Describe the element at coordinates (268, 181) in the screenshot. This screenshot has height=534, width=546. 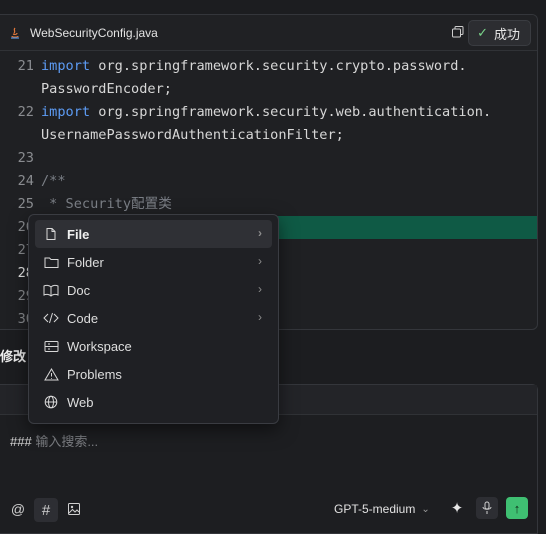
I see `code-line: 24 /**` at that location.